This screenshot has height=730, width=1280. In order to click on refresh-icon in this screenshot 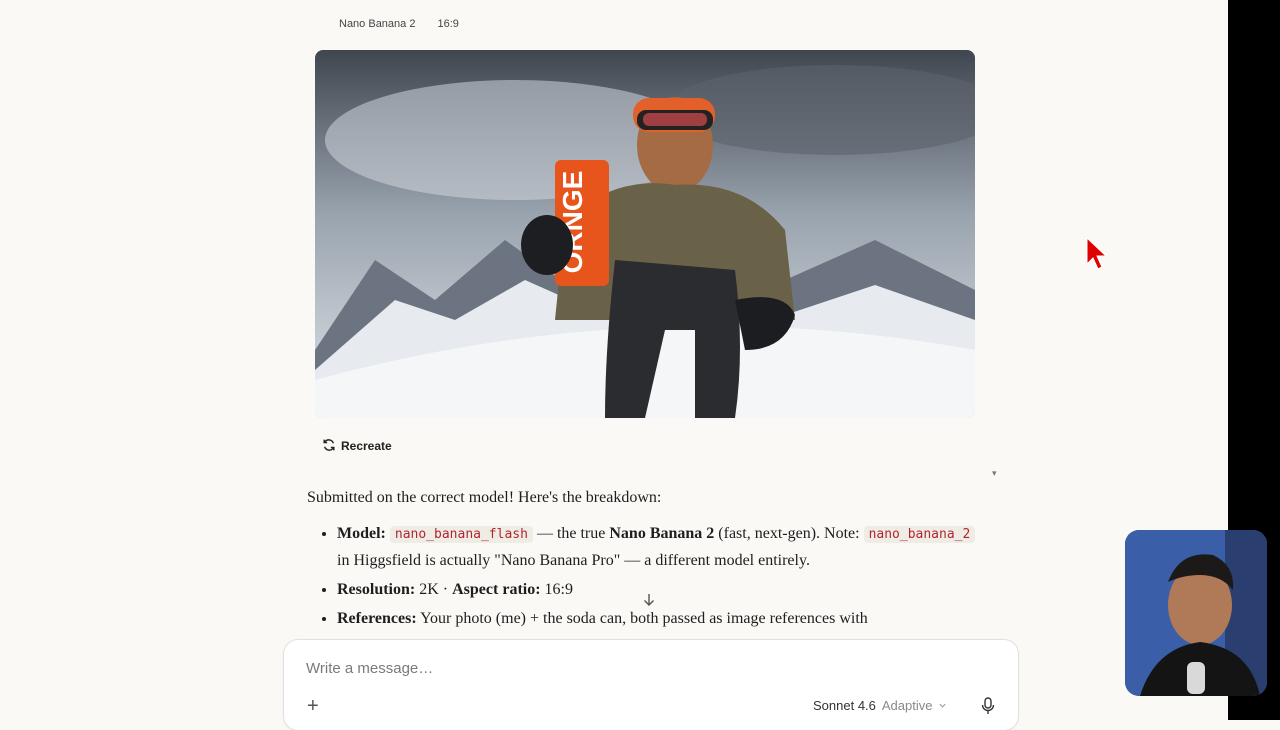, I will do `click(329, 446)`.